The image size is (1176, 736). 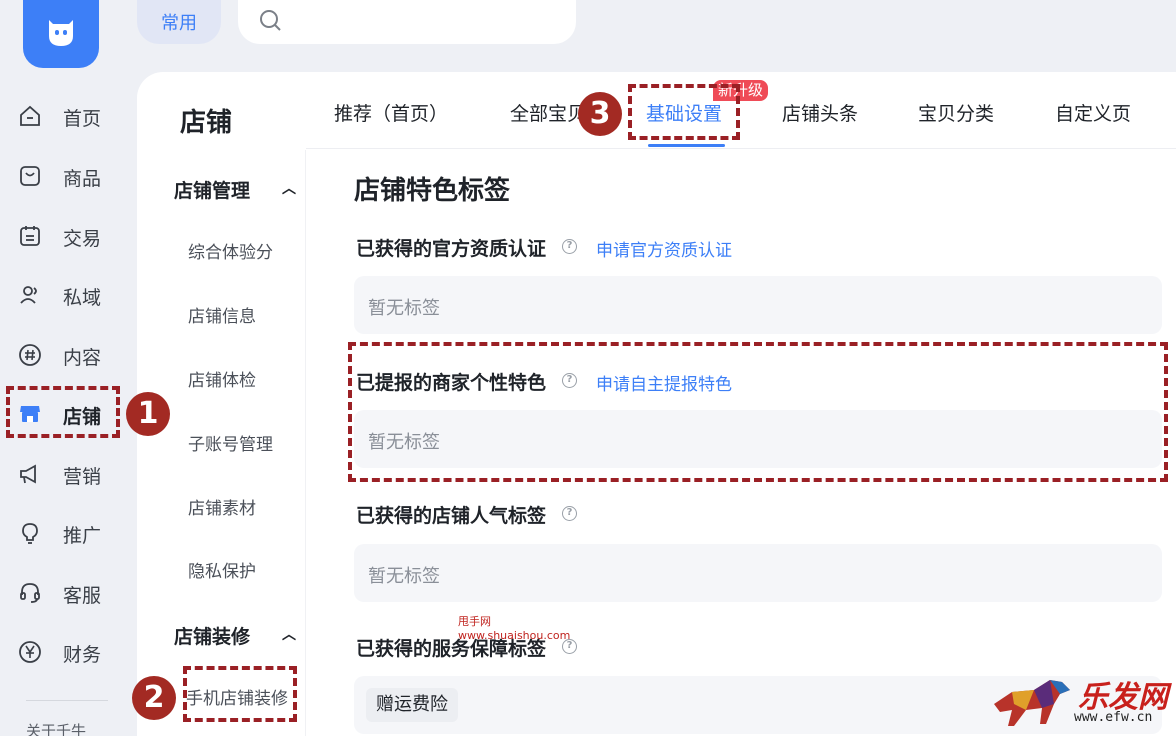 I want to click on nav-item-home: 首页, so click(x=62, y=116).